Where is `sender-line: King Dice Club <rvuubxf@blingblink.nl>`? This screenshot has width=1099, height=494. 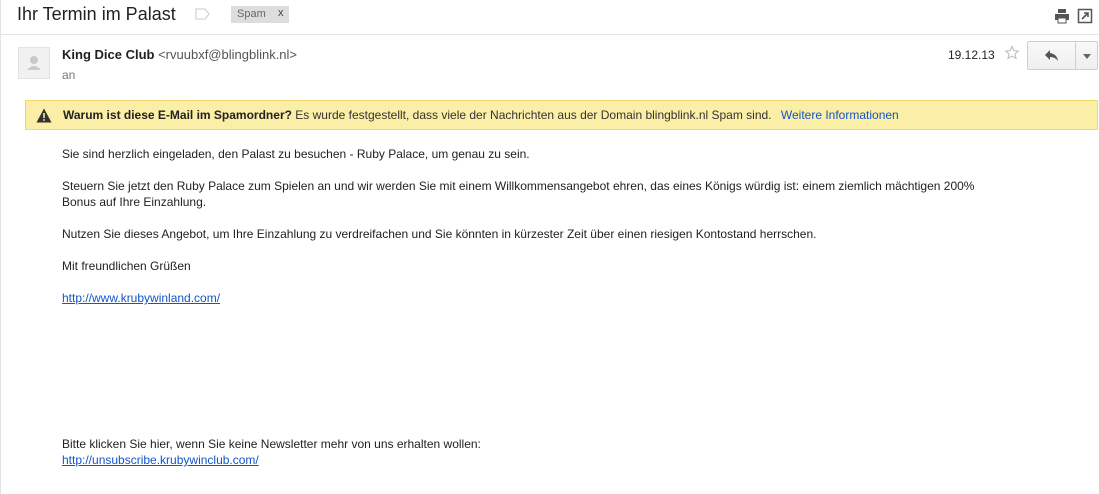
sender-line: King Dice Club <rvuubxf@blingblink.nl> is located at coordinates (179, 54).